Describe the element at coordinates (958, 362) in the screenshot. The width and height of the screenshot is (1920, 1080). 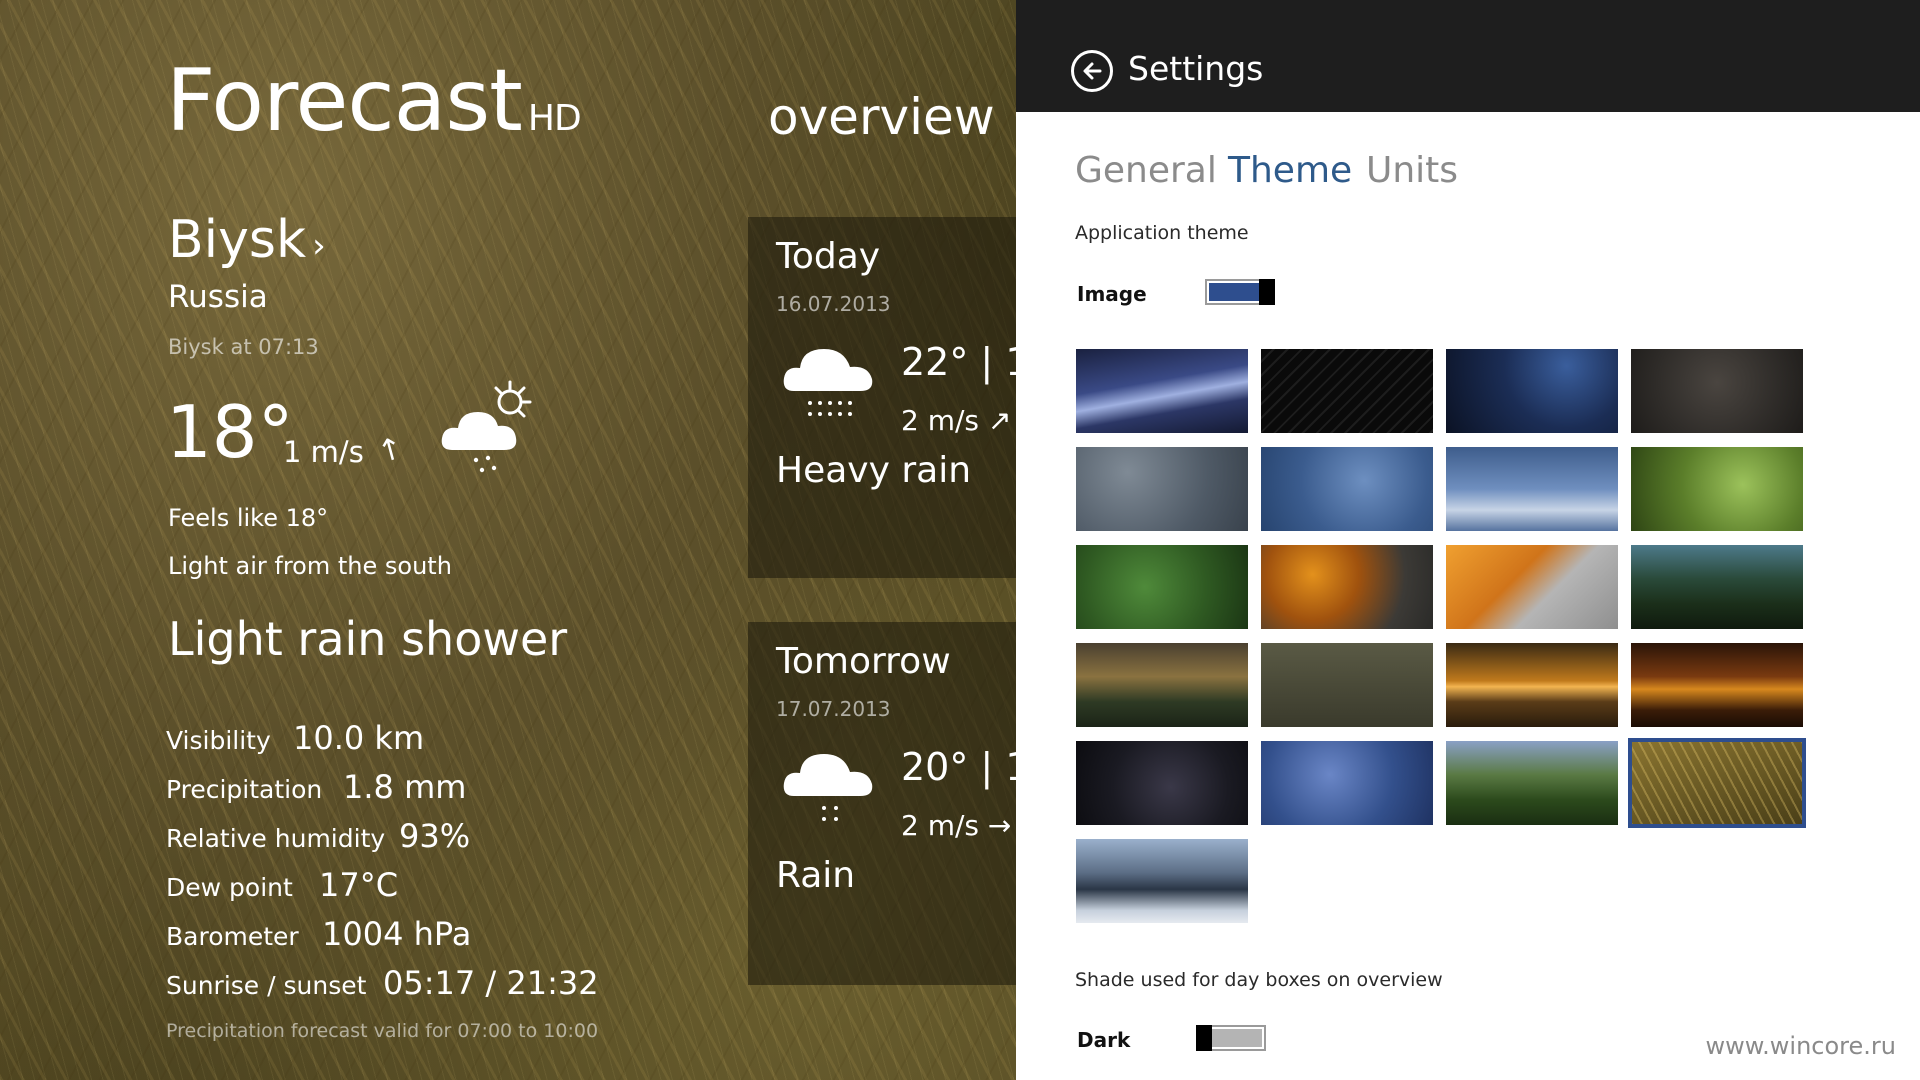
I see `day-temperatures: 22° | 1` at that location.